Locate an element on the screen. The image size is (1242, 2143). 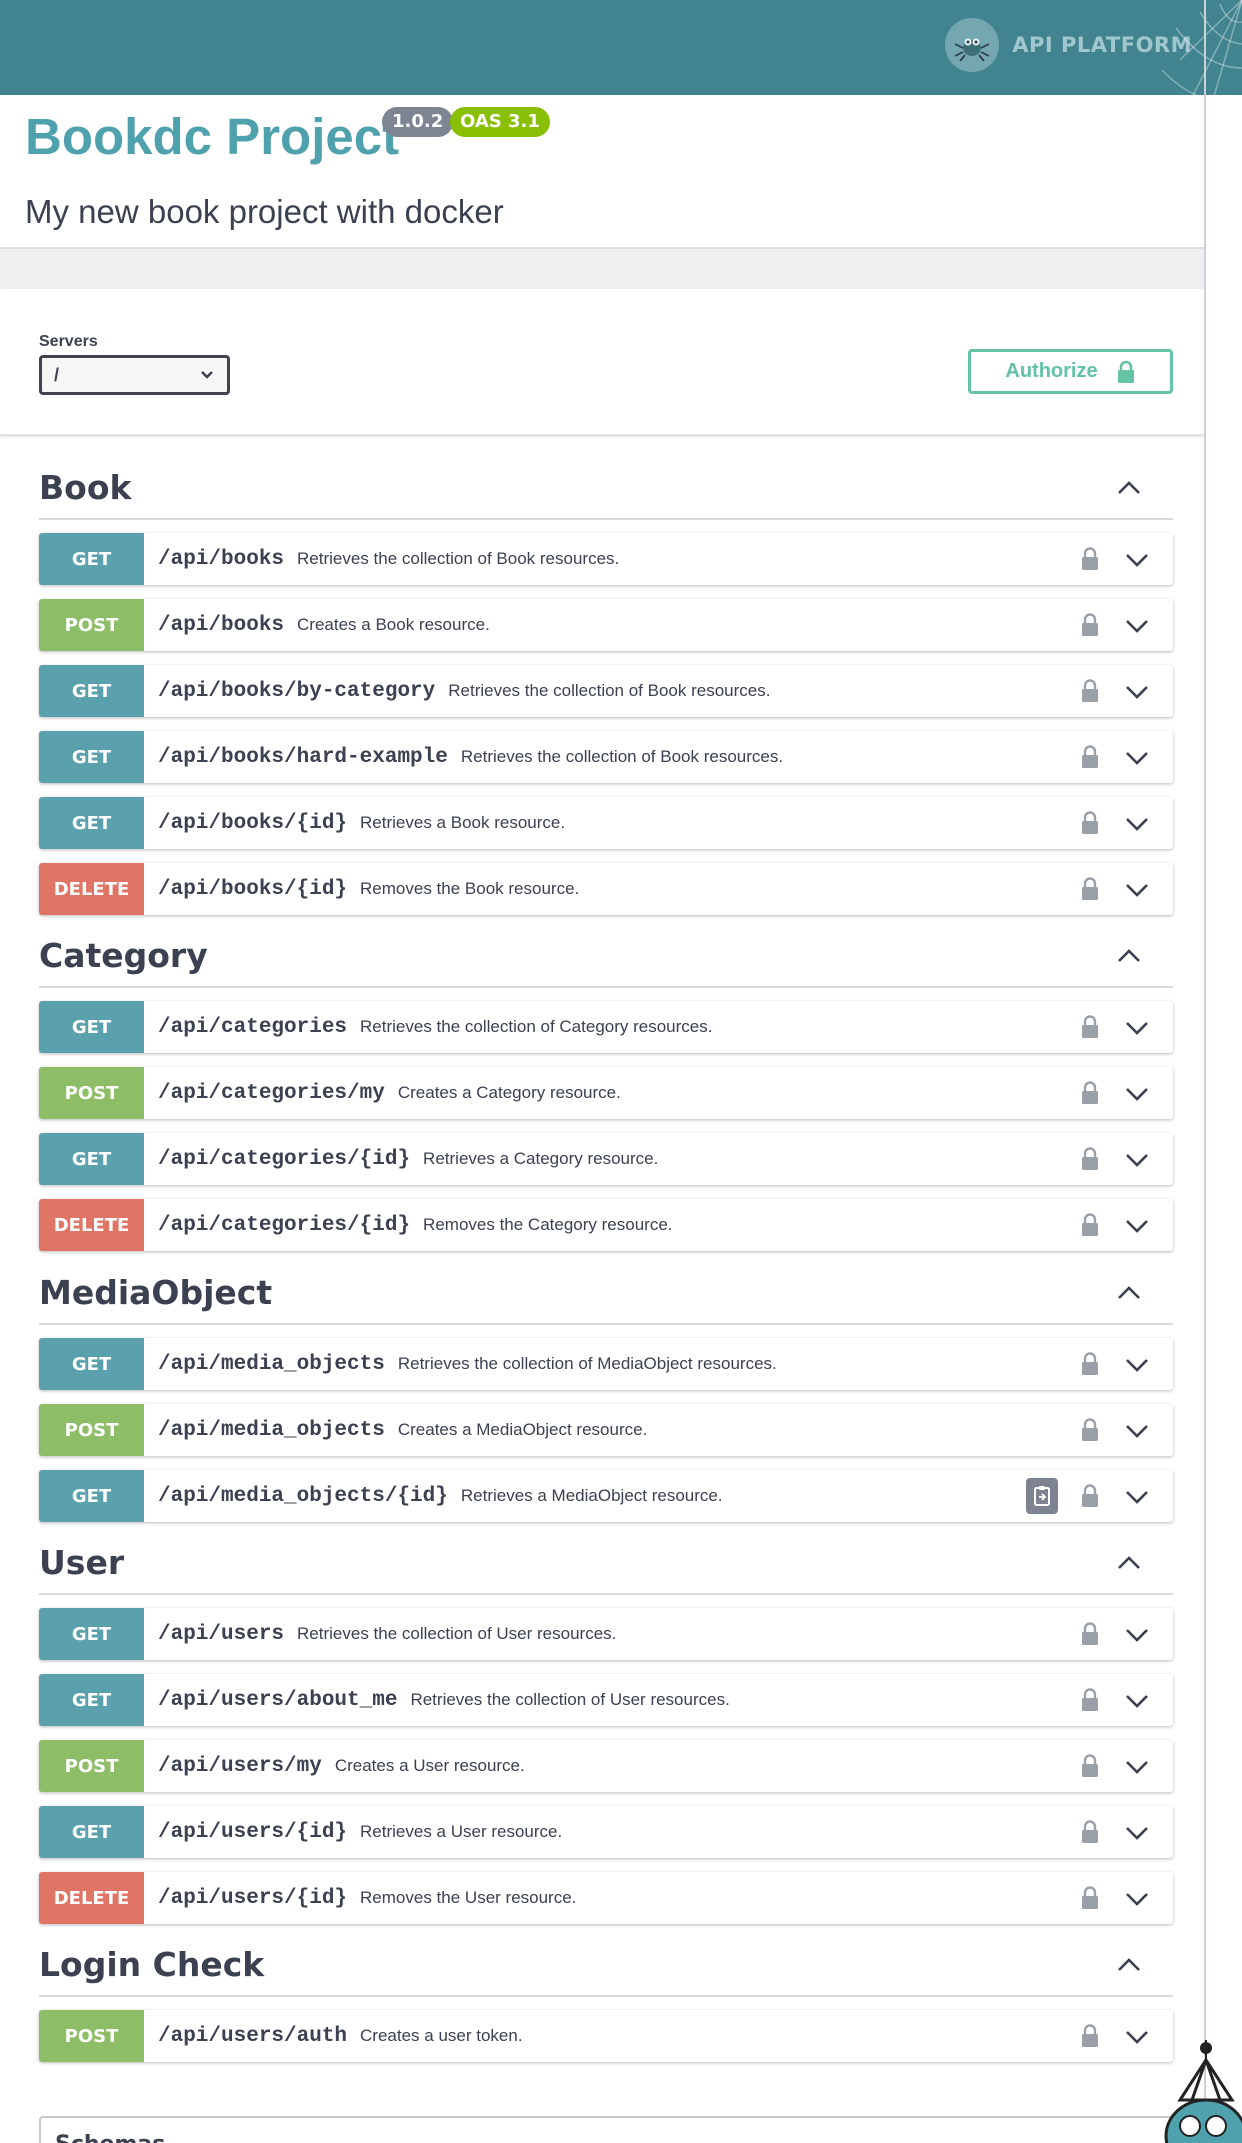
operation-path: /api/books/by-category is located at coordinates (297, 691).